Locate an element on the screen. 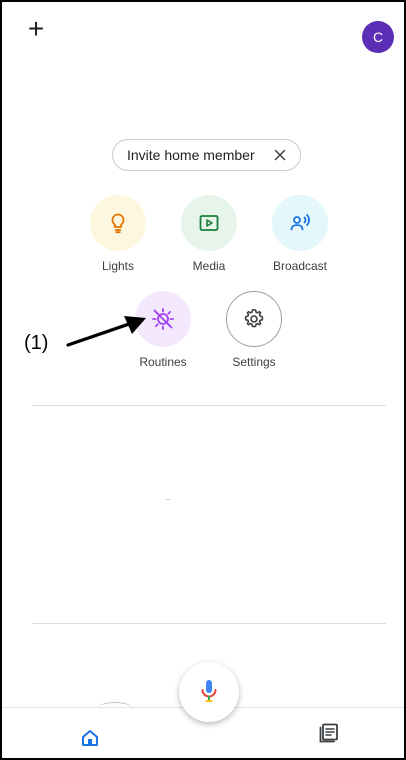  broadcast-circle is located at coordinates (300, 223).